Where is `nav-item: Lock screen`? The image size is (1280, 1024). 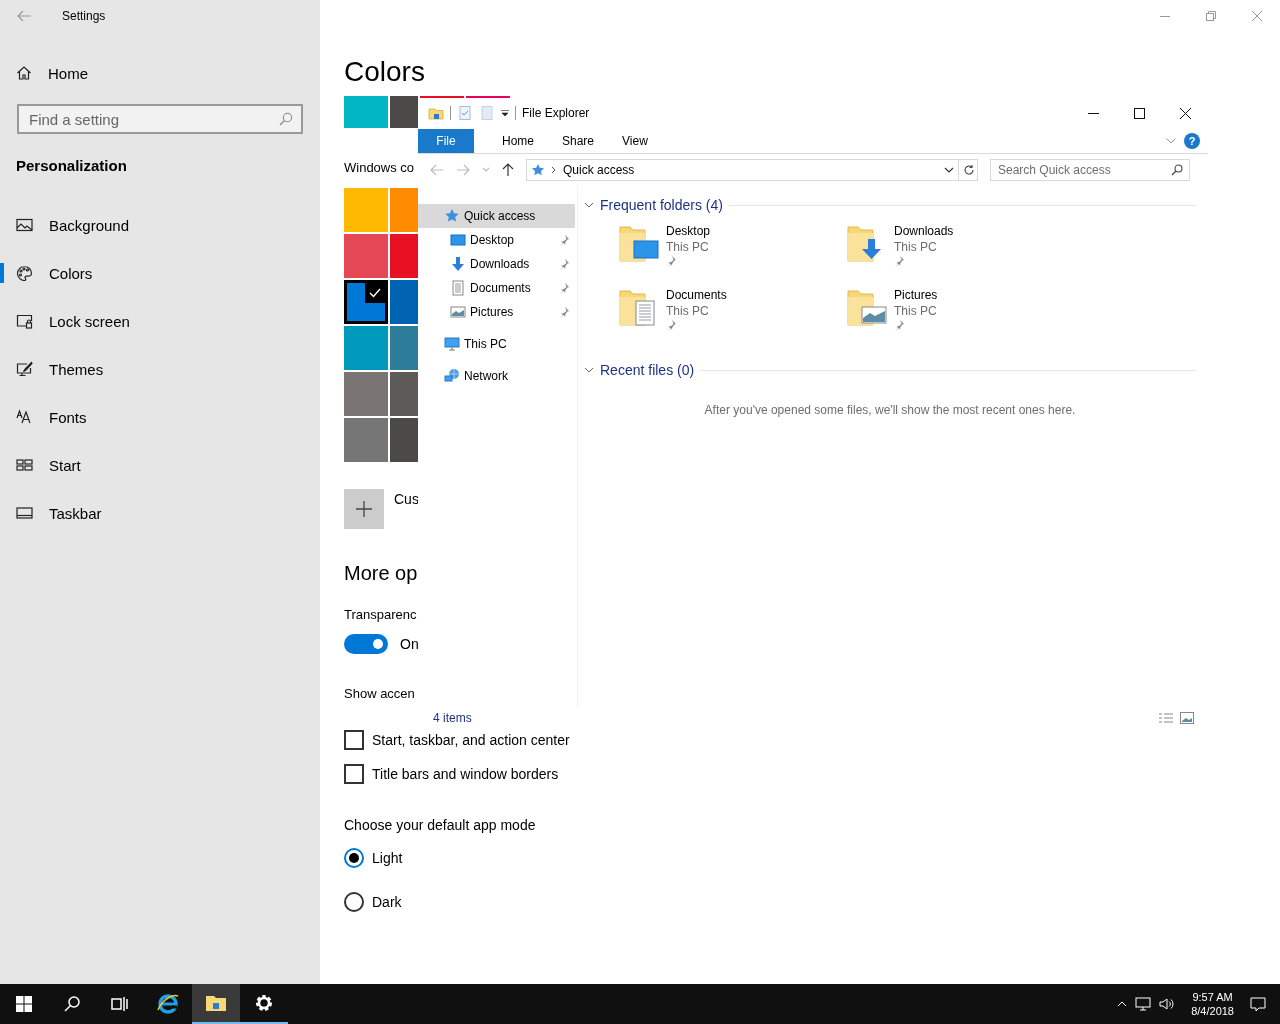
nav-item: Lock screen is located at coordinates (160, 321).